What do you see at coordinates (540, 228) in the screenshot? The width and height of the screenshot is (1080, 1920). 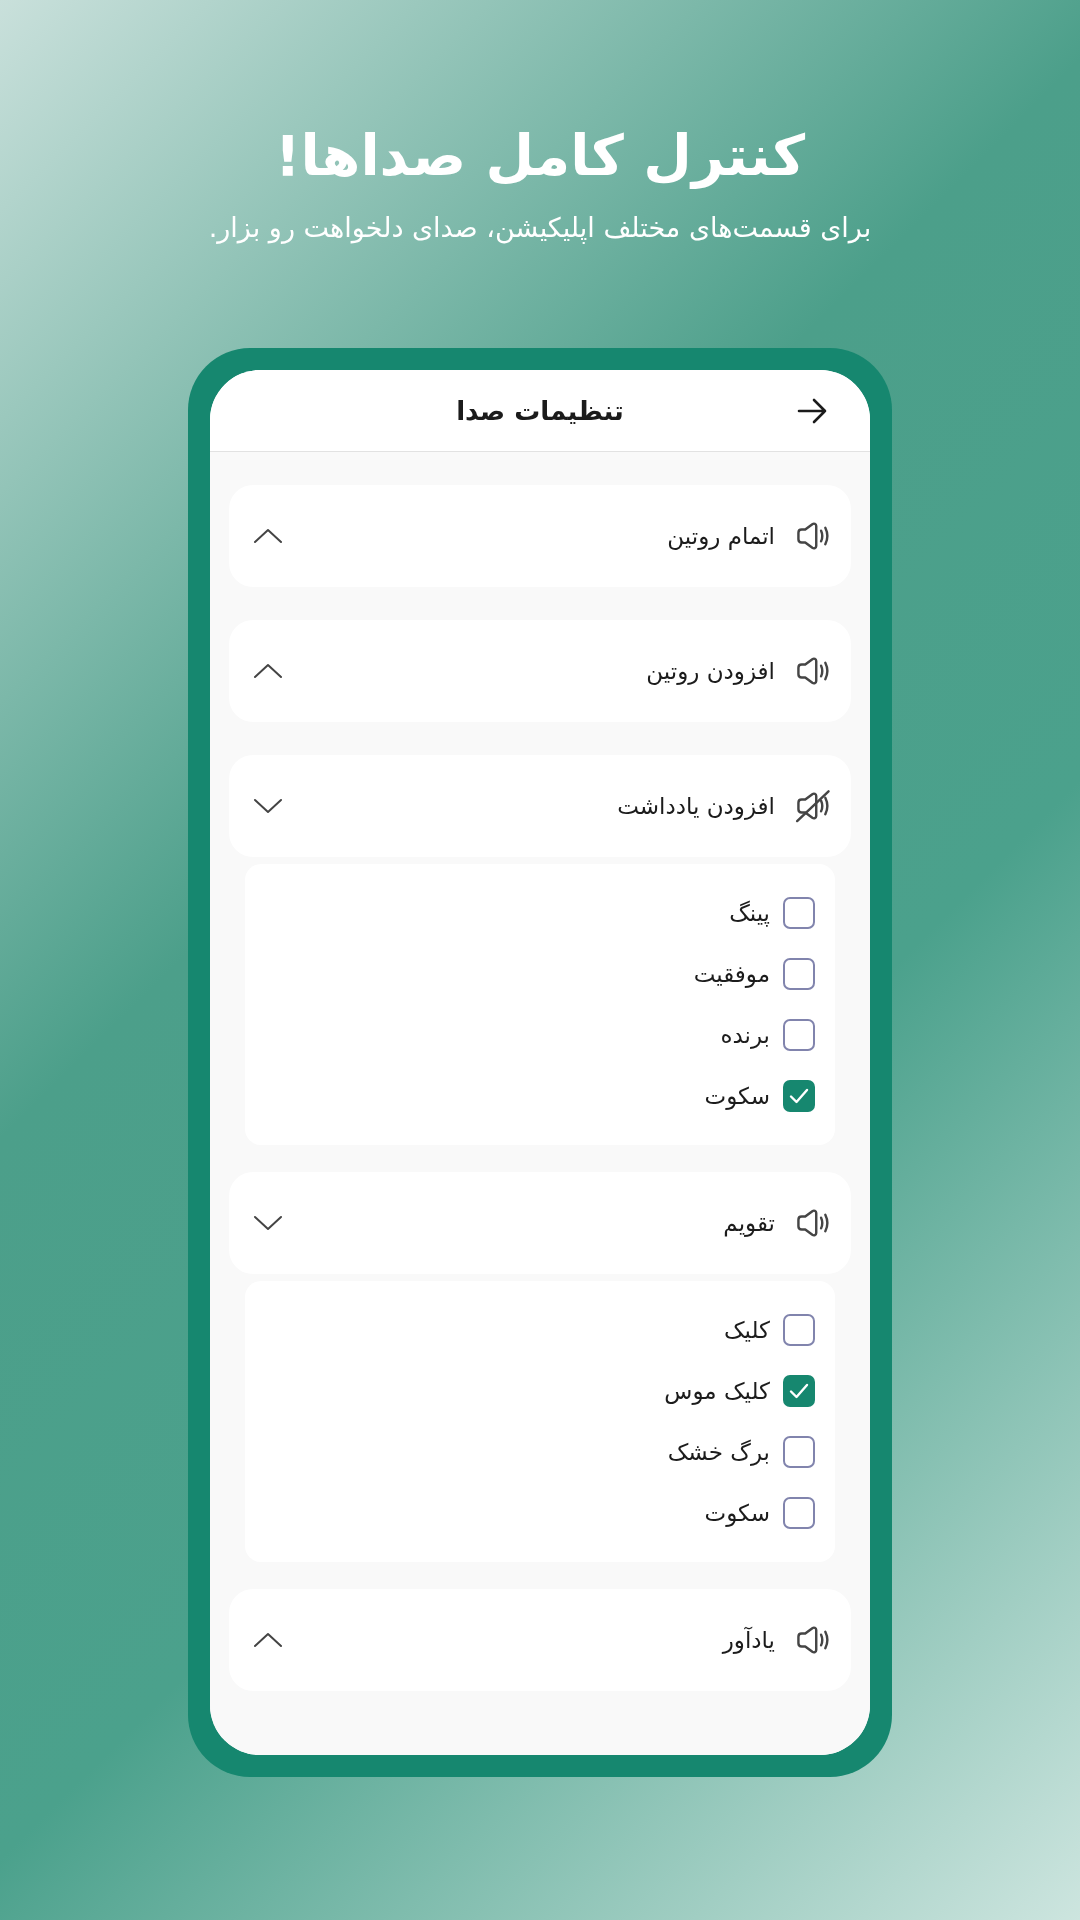 I see `hero-subtitle: برای قسمت‌های مختلف اپلیکیشن، صدای دلخواهت رو بزار.` at bounding box center [540, 228].